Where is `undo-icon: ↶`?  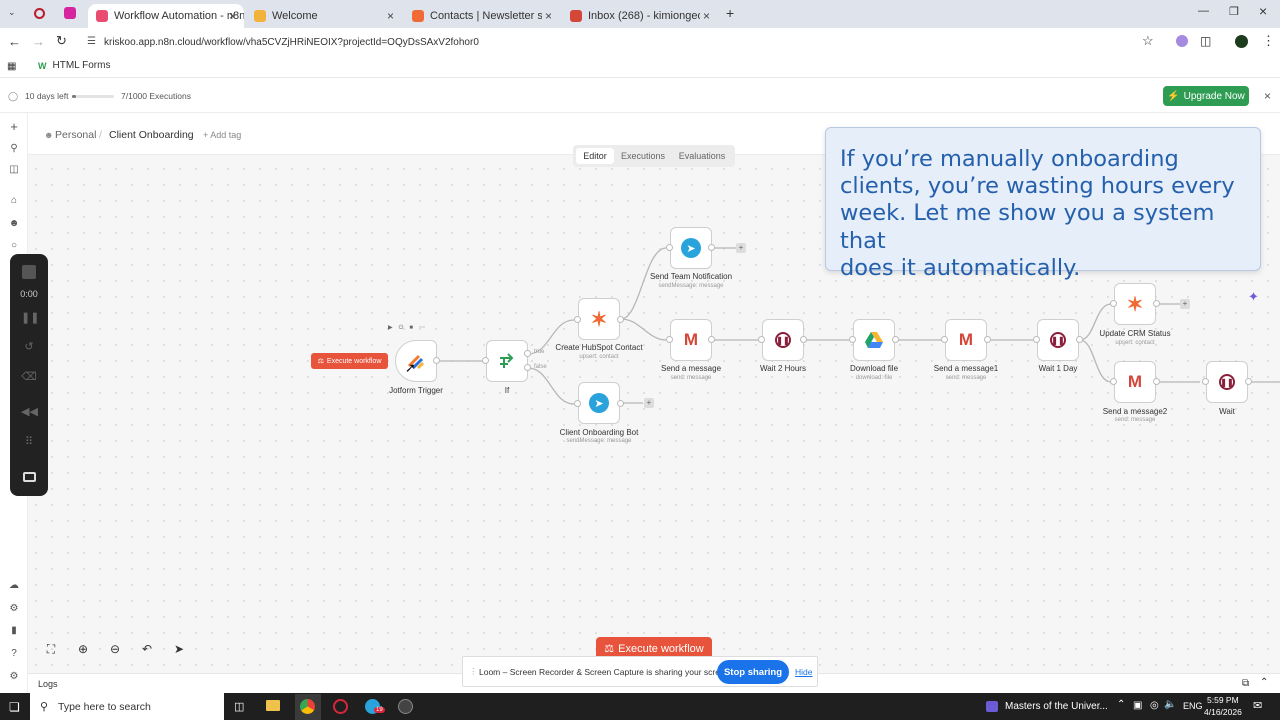
undo-icon: ↶ is located at coordinates (147, 649).